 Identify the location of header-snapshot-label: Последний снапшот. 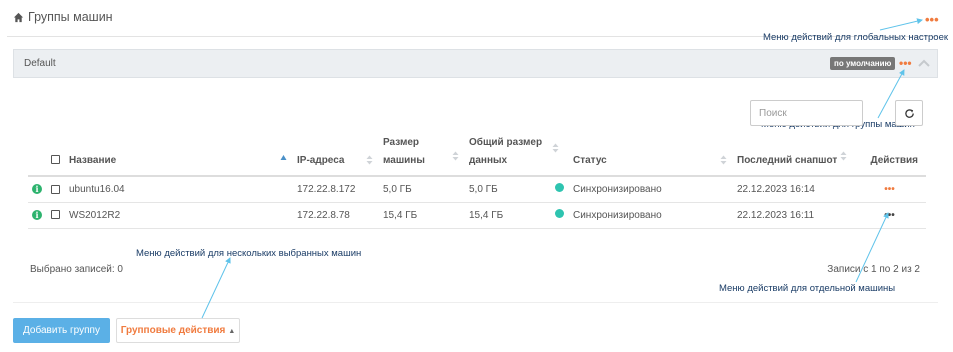
(787, 160).